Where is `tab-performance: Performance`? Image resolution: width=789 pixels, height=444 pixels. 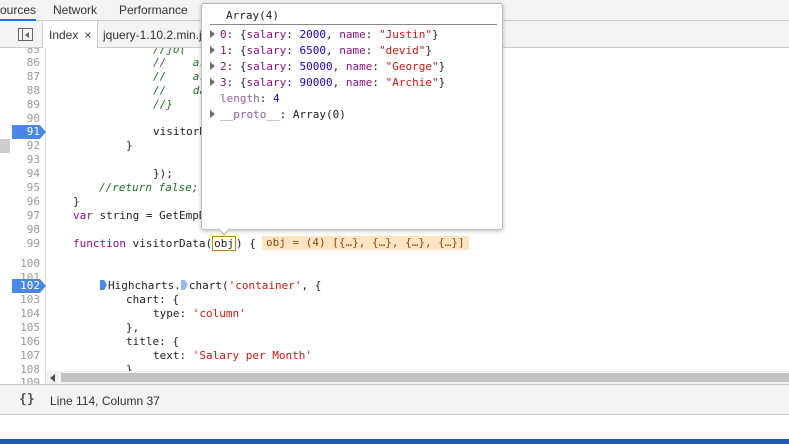
tab-performance: Performance is located at coordinates (153, 10).